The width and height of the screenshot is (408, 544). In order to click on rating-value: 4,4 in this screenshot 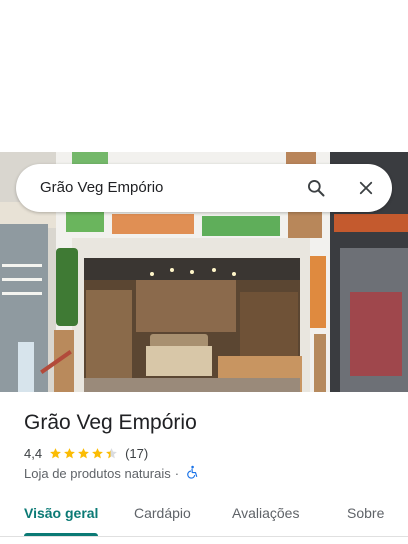, I will do `click(33, 453)`.